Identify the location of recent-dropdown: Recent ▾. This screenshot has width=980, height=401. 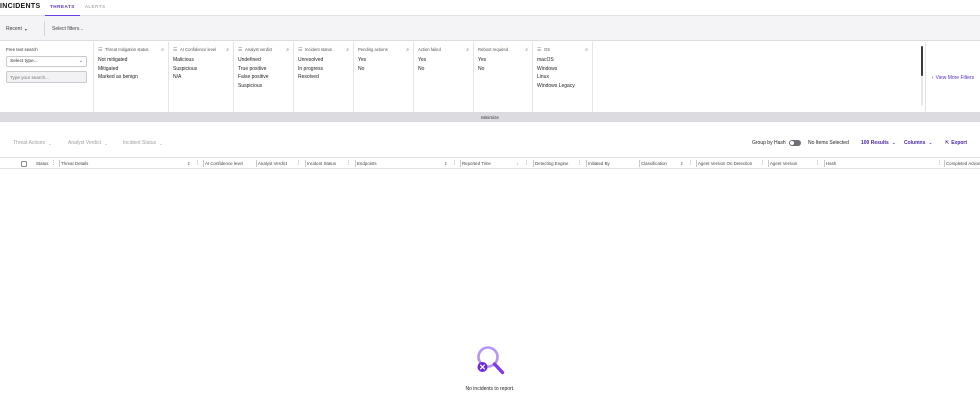
(16, 29).